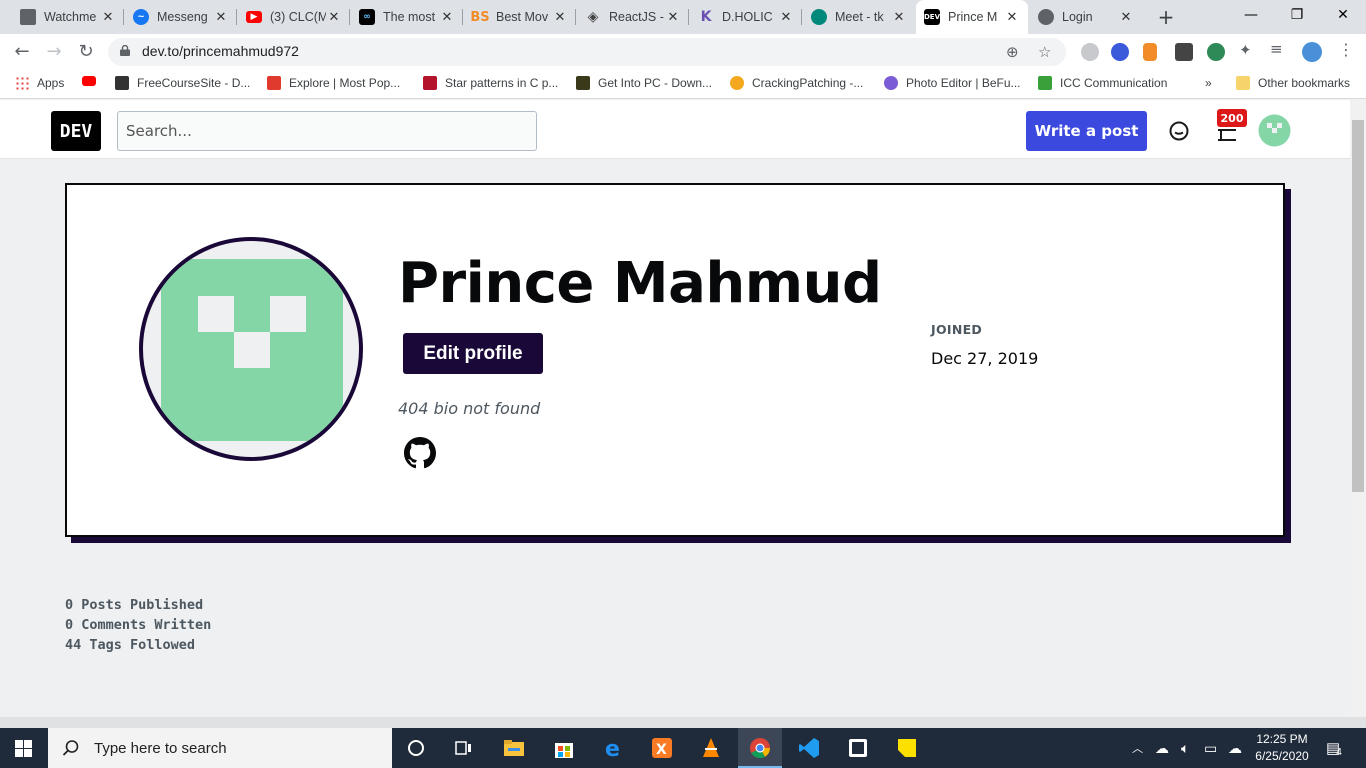 The width and height of the screenshot is (1366, 768). Describe the element at coordinates (809, 748) in the screenshot. I see `vscode-icon` at that location.